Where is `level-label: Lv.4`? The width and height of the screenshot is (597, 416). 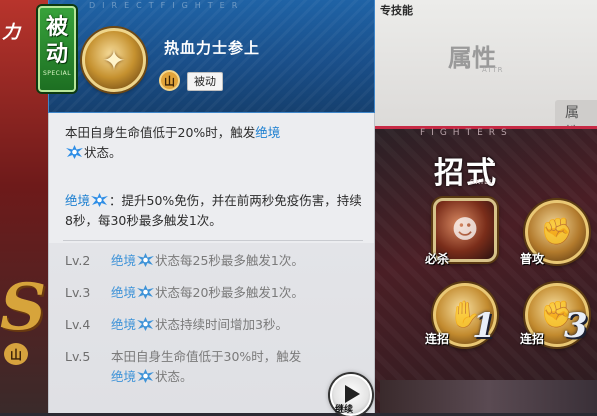
level-label: Lv.4 is located at coordinates (78, 324).